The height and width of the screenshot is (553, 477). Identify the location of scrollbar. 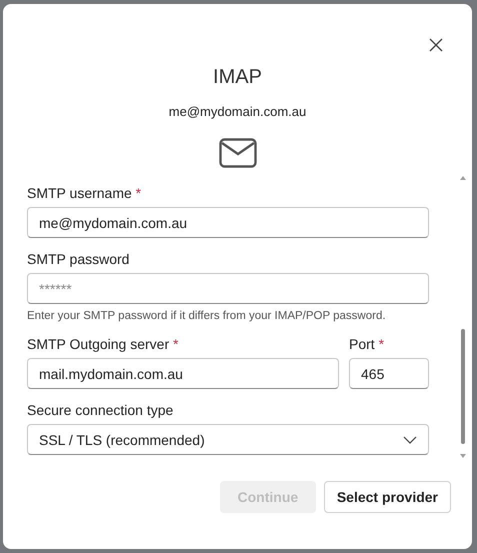
(463, 317).